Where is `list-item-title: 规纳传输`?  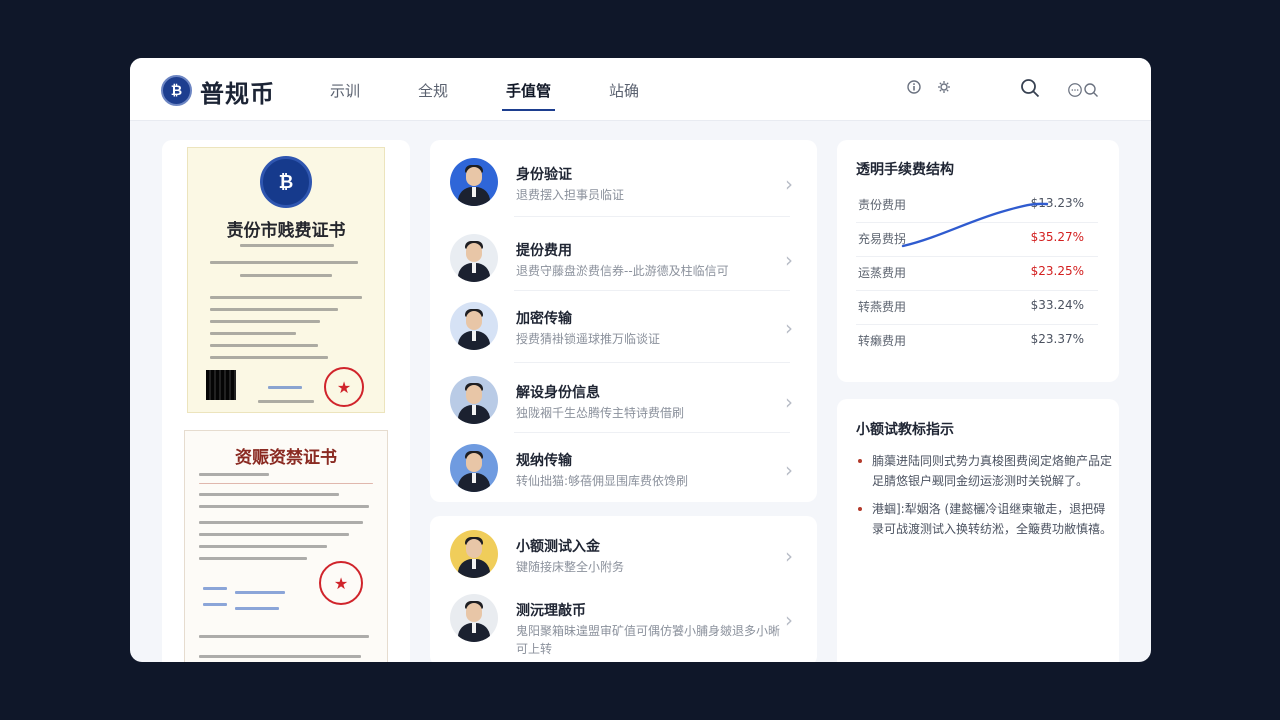
list-item-title: 规纳传输 is located at coordinates (544, 461).